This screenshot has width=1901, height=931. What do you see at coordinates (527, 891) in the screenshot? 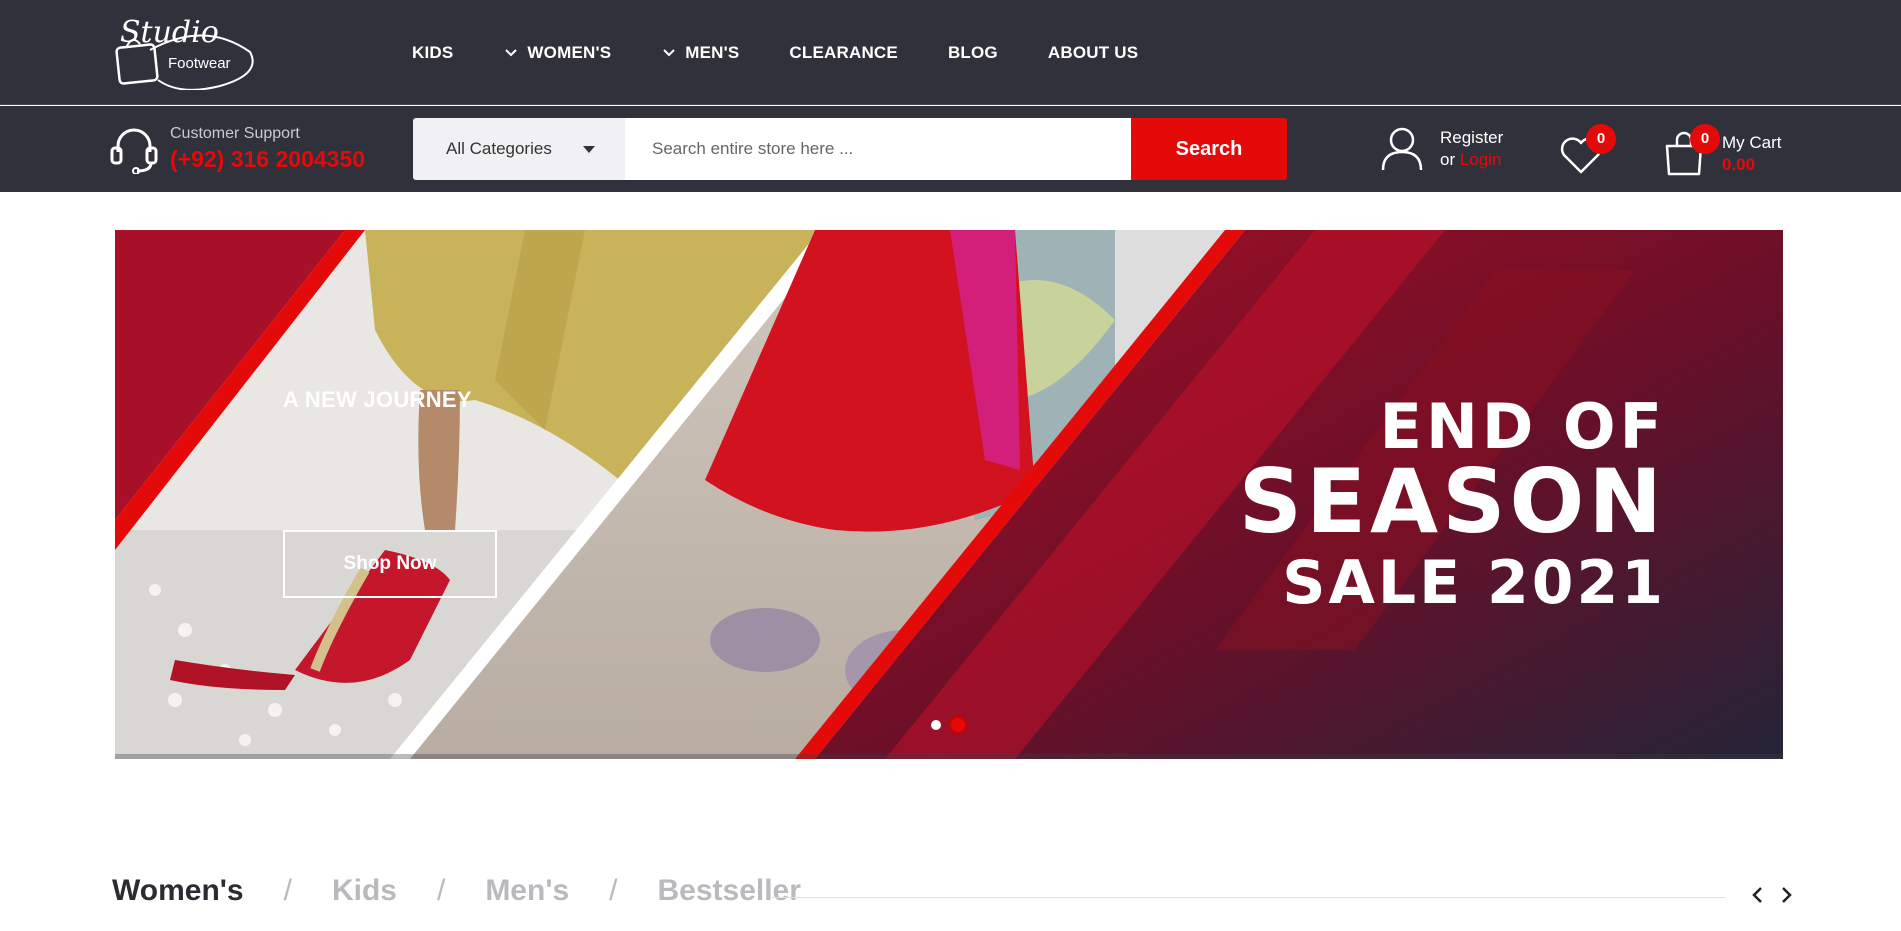
I see `tab-mens: Men's` at bounding box center [527, 891].